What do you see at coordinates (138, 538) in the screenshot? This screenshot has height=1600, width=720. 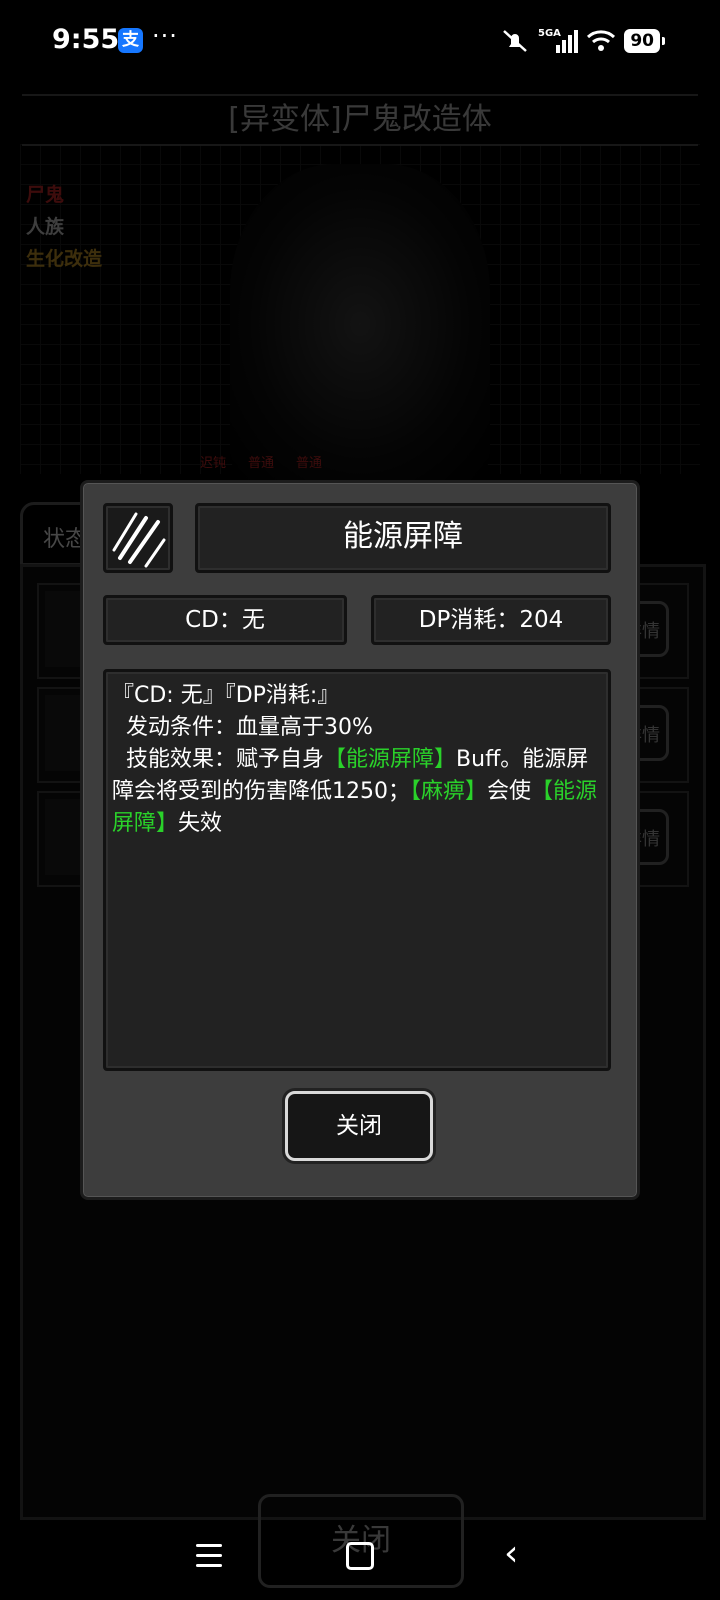 I see `claw-icon` at bounding box center [138, 538].